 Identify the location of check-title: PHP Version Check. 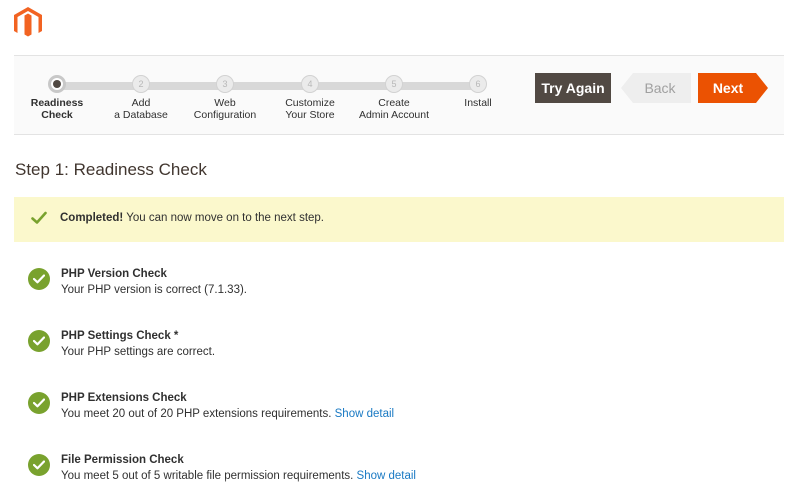
(114, 274).